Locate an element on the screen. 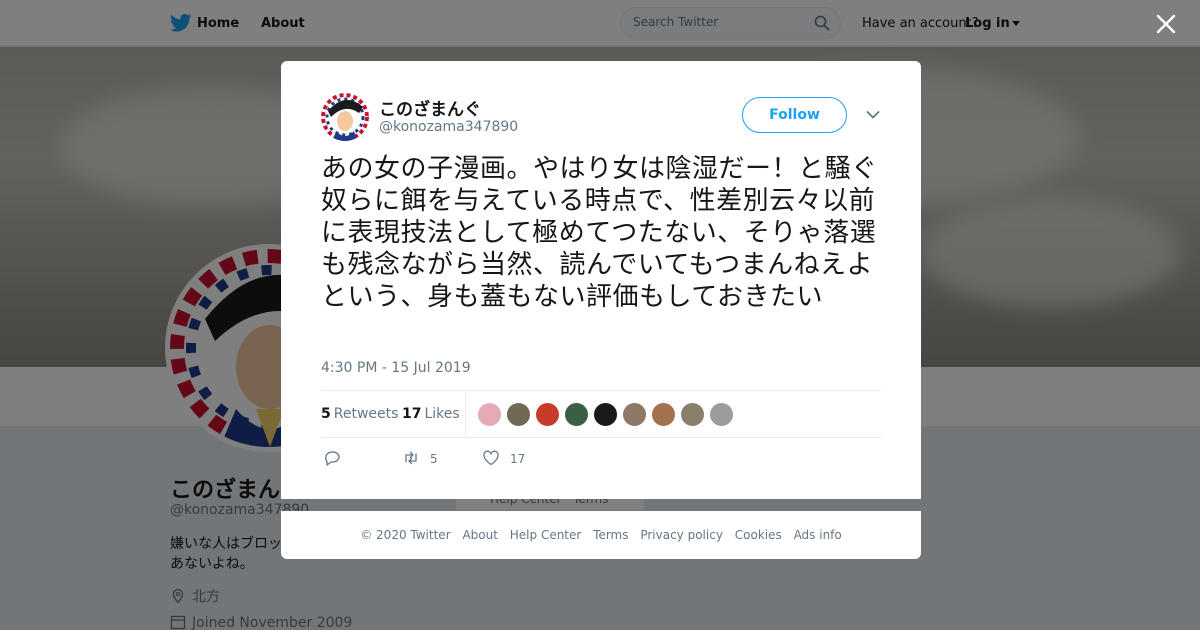 Image resolution: width=1200 pixels, height=630 pixels. footer-copyright: © 2020 Twitter is located at coordinates (405, 535).